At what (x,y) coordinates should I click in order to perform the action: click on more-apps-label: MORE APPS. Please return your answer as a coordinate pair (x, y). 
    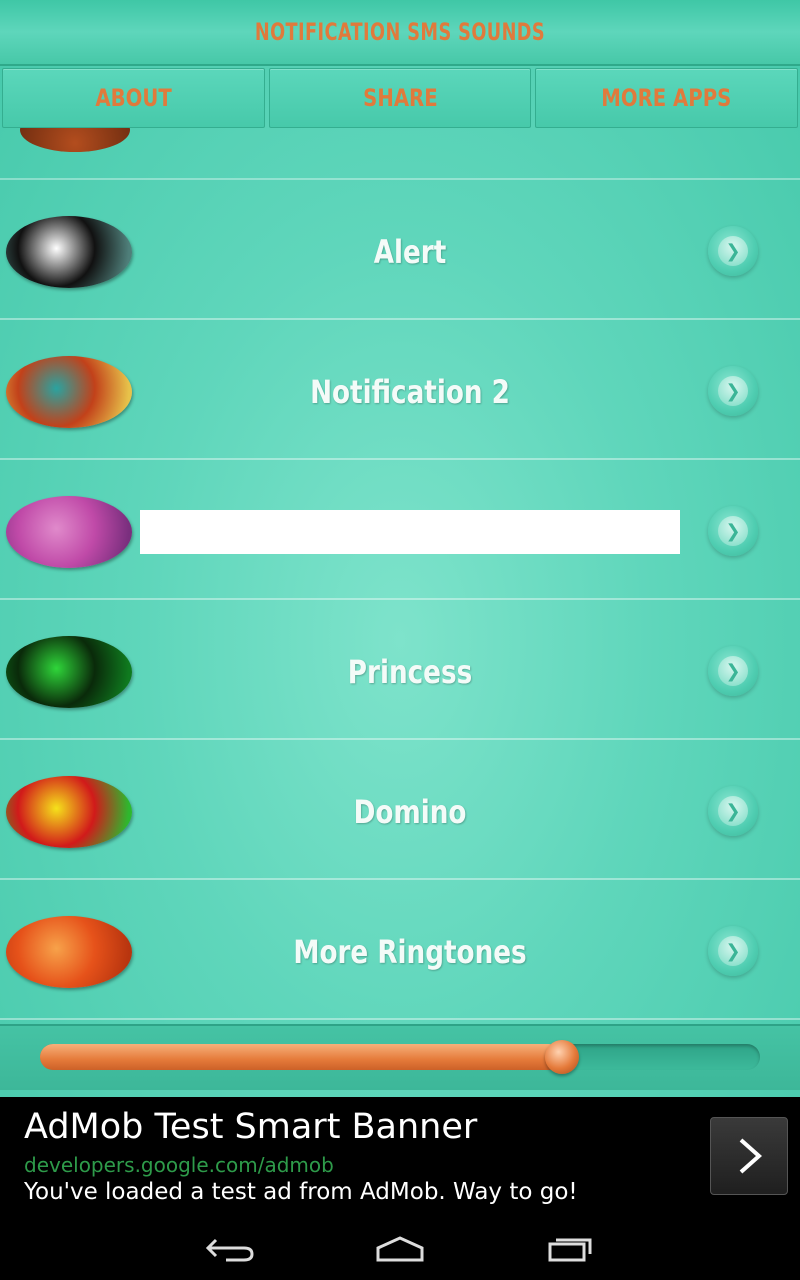
    Looking at the image, I should click on (666, 98).